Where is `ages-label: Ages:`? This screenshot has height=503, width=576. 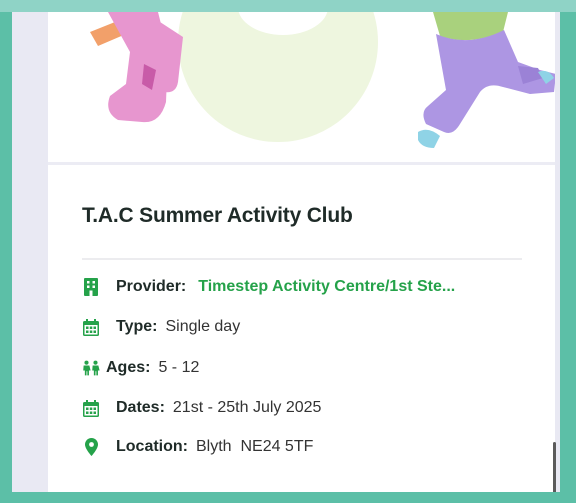
ages-label: Ages: is located at coordinates (128, 367).